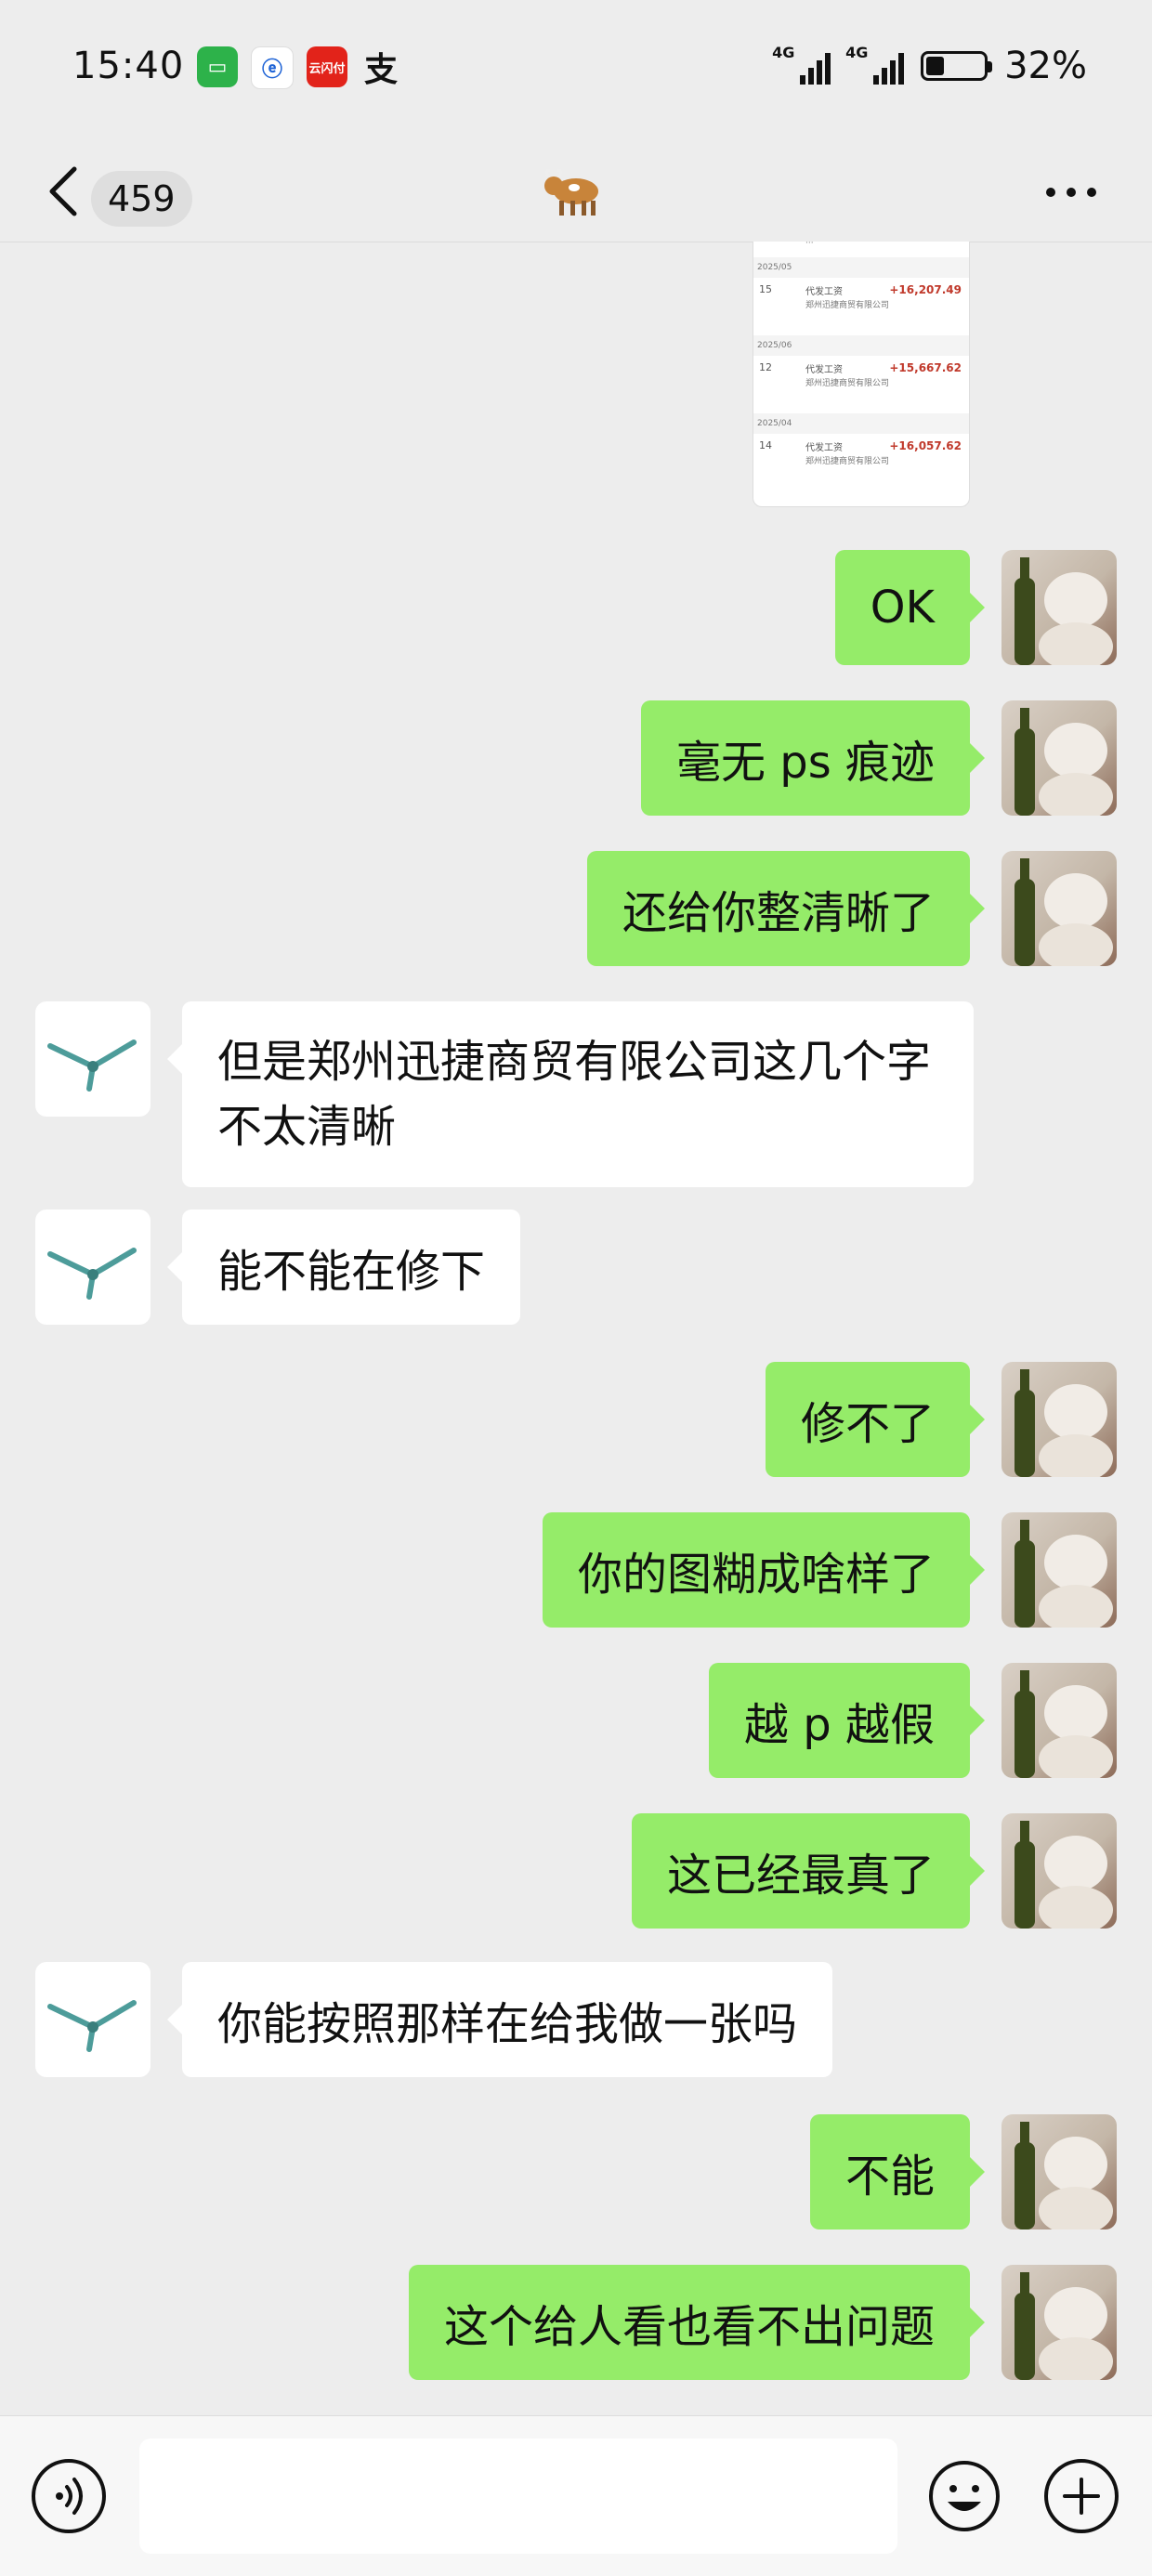 The height and width of the screenshot is (2576, 1152). What do you see at coordinates (380, 70) in the screenshot?
I see `alipay-icon: 支` at bounding box center [380, 70].